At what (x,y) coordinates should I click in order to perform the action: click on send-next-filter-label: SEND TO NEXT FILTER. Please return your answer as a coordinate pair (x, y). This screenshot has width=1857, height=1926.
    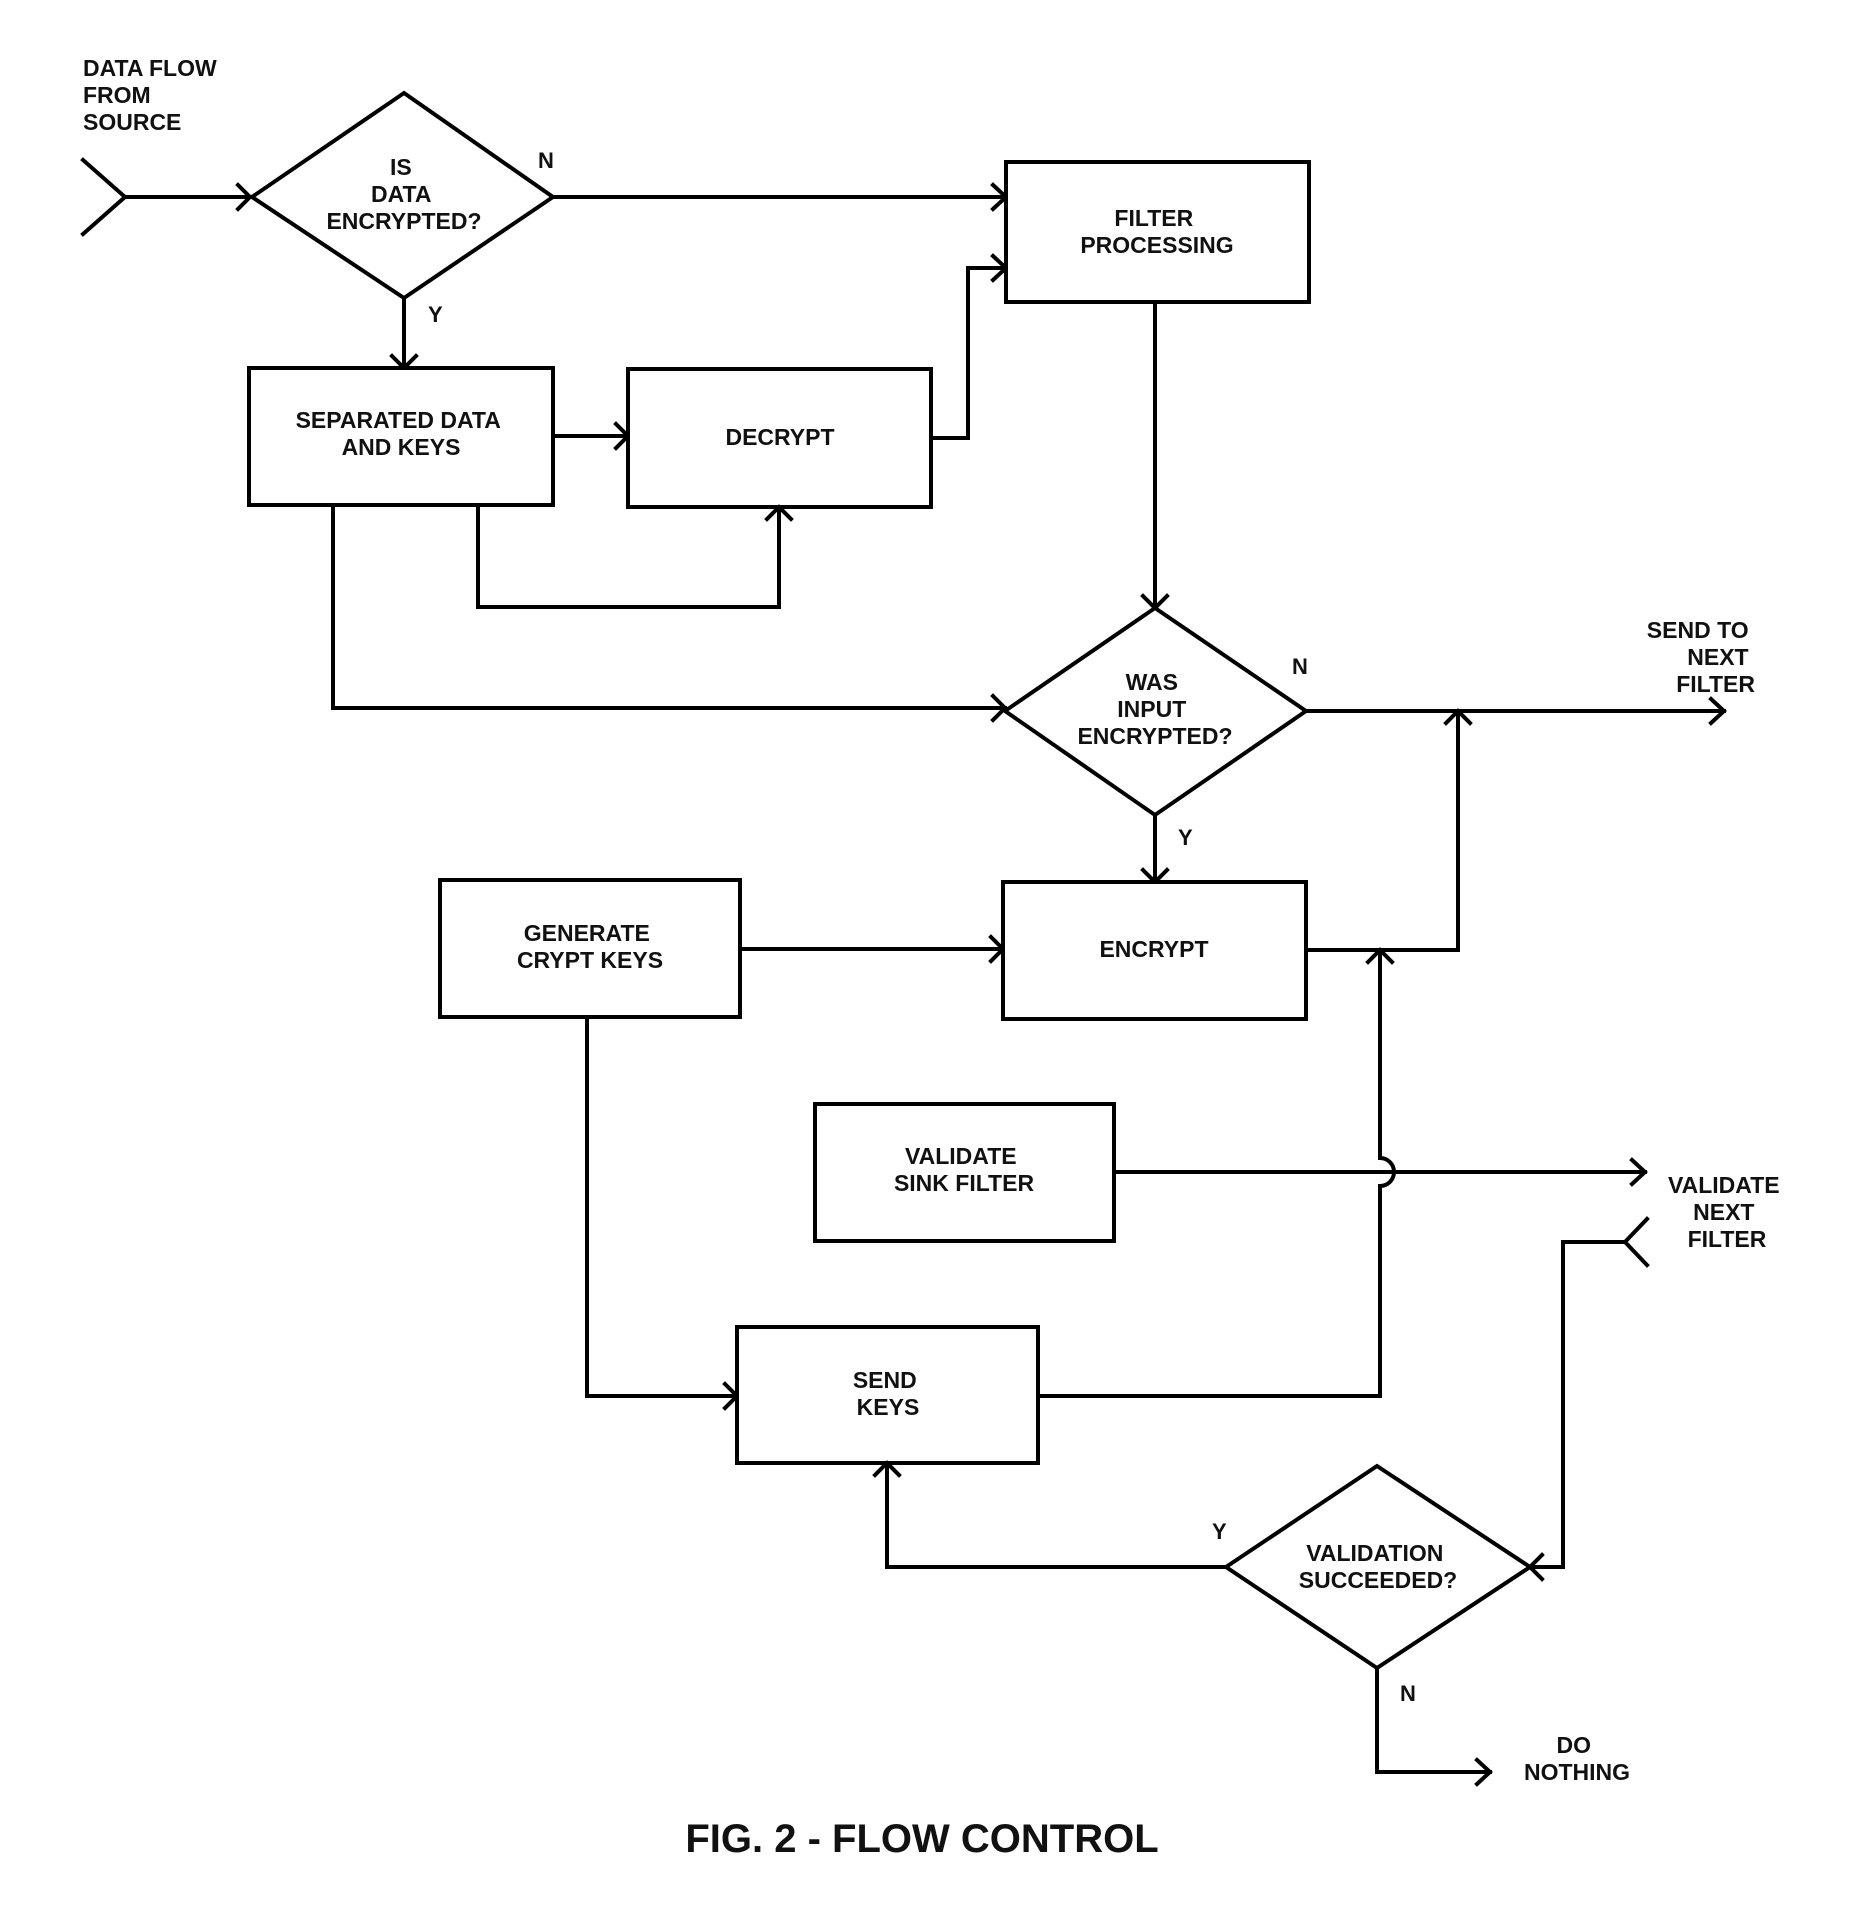
    Looking at the image, I should click on (1701, 657).